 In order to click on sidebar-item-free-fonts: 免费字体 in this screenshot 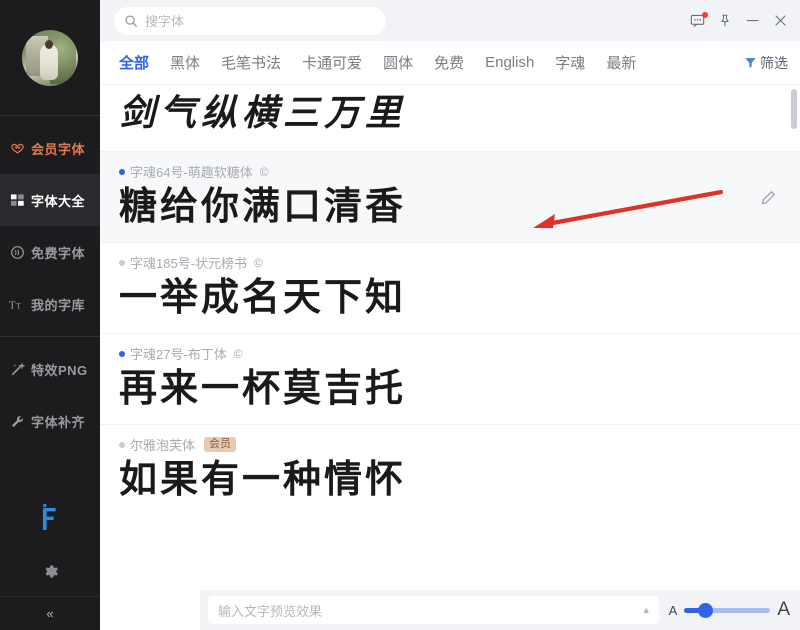, I will do `click(50, 252)`.